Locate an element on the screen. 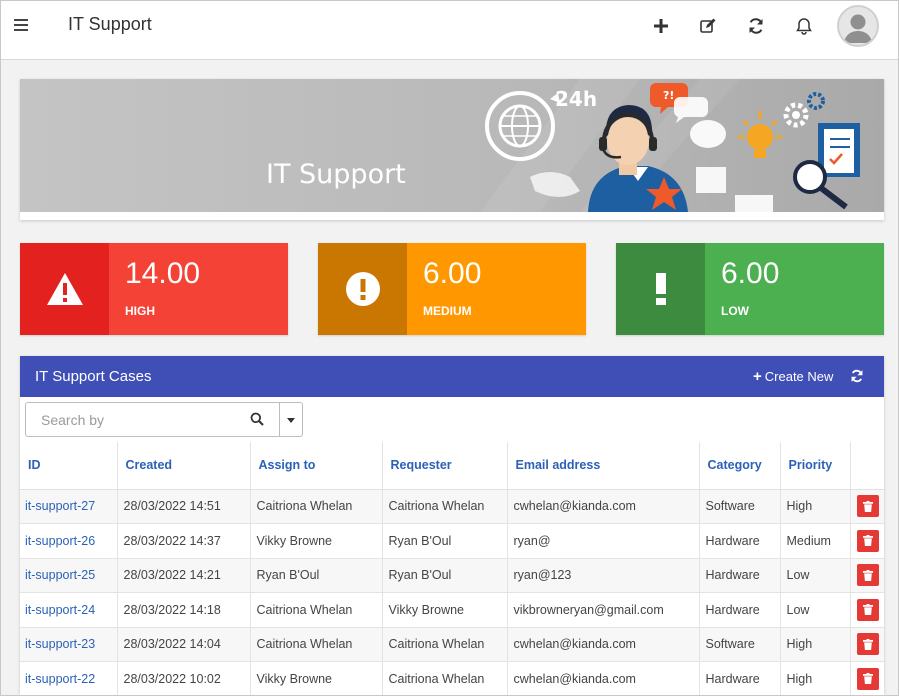  create-new-button: + Create New is located at coordinates (793, 376).